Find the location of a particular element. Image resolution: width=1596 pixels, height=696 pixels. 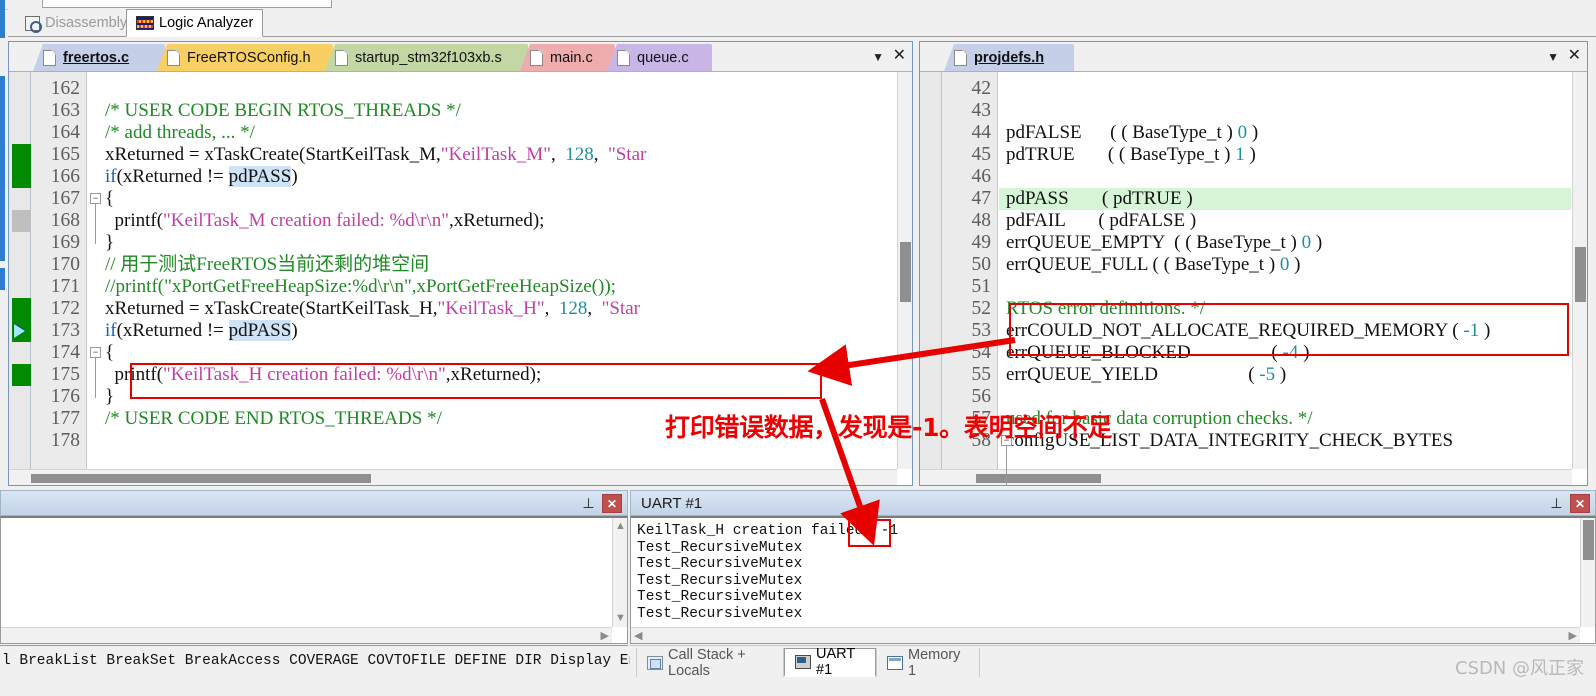

uart-horizontal-scrollbar: ◀ ▶ is located at coordinates (1105, 635).